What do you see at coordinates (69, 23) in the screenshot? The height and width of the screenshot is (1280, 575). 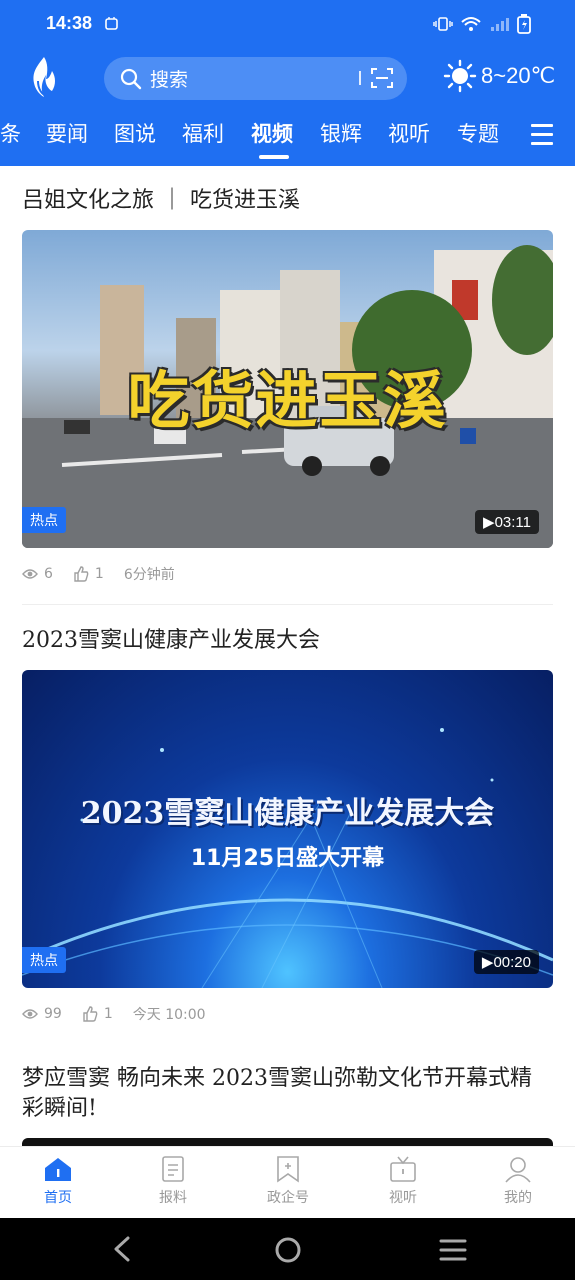 I see `status-time: 14:38` at bounding box center [69, 23].